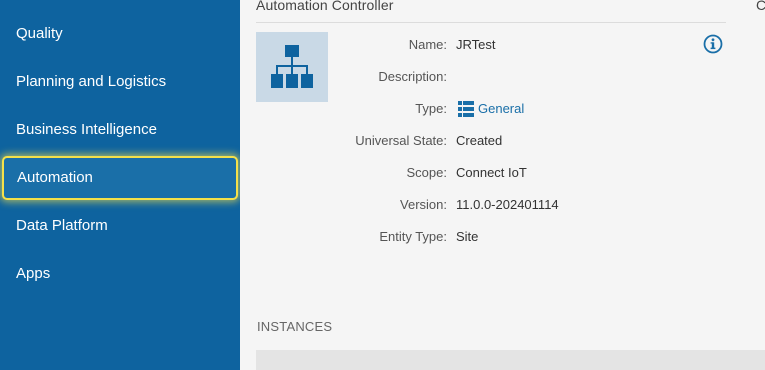 The width and height of the screenshot is (765, 370). What do you see at coordinates (476, 44) in the screenshot?
I see `name-value: JRTest` at bounding box center [476, 44].